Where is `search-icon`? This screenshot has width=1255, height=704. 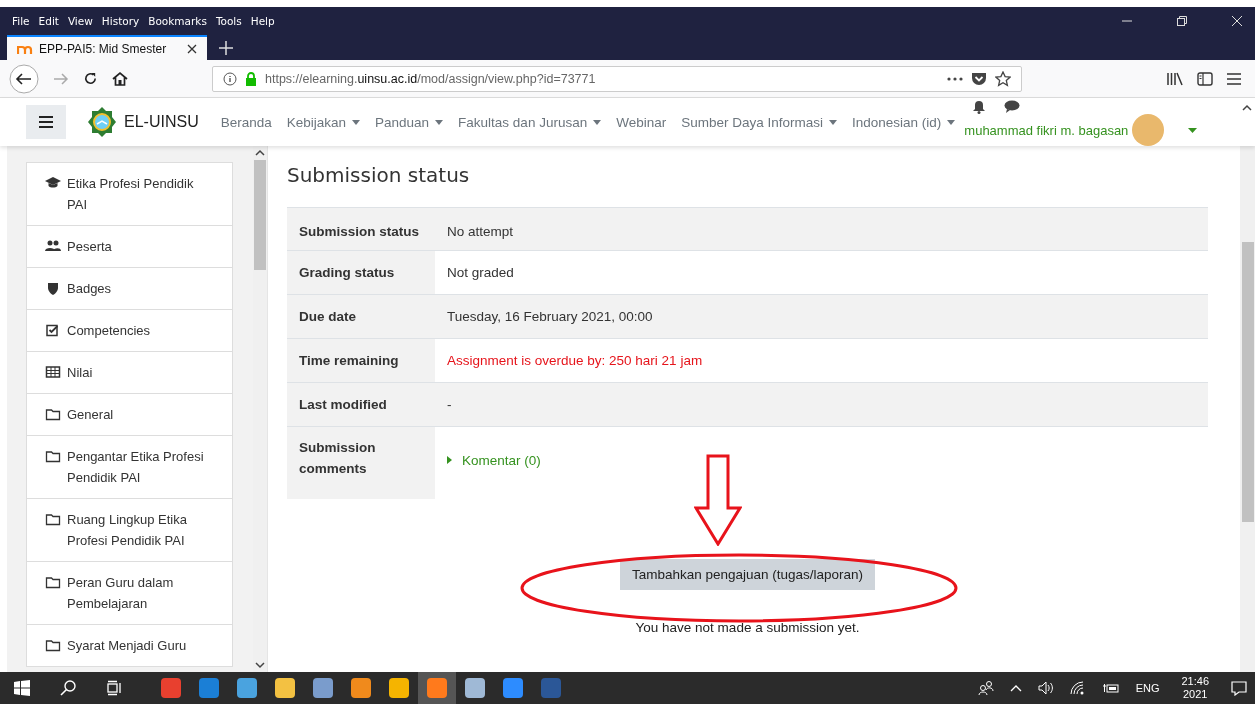 search-icon is located at coordinates (68, 688).